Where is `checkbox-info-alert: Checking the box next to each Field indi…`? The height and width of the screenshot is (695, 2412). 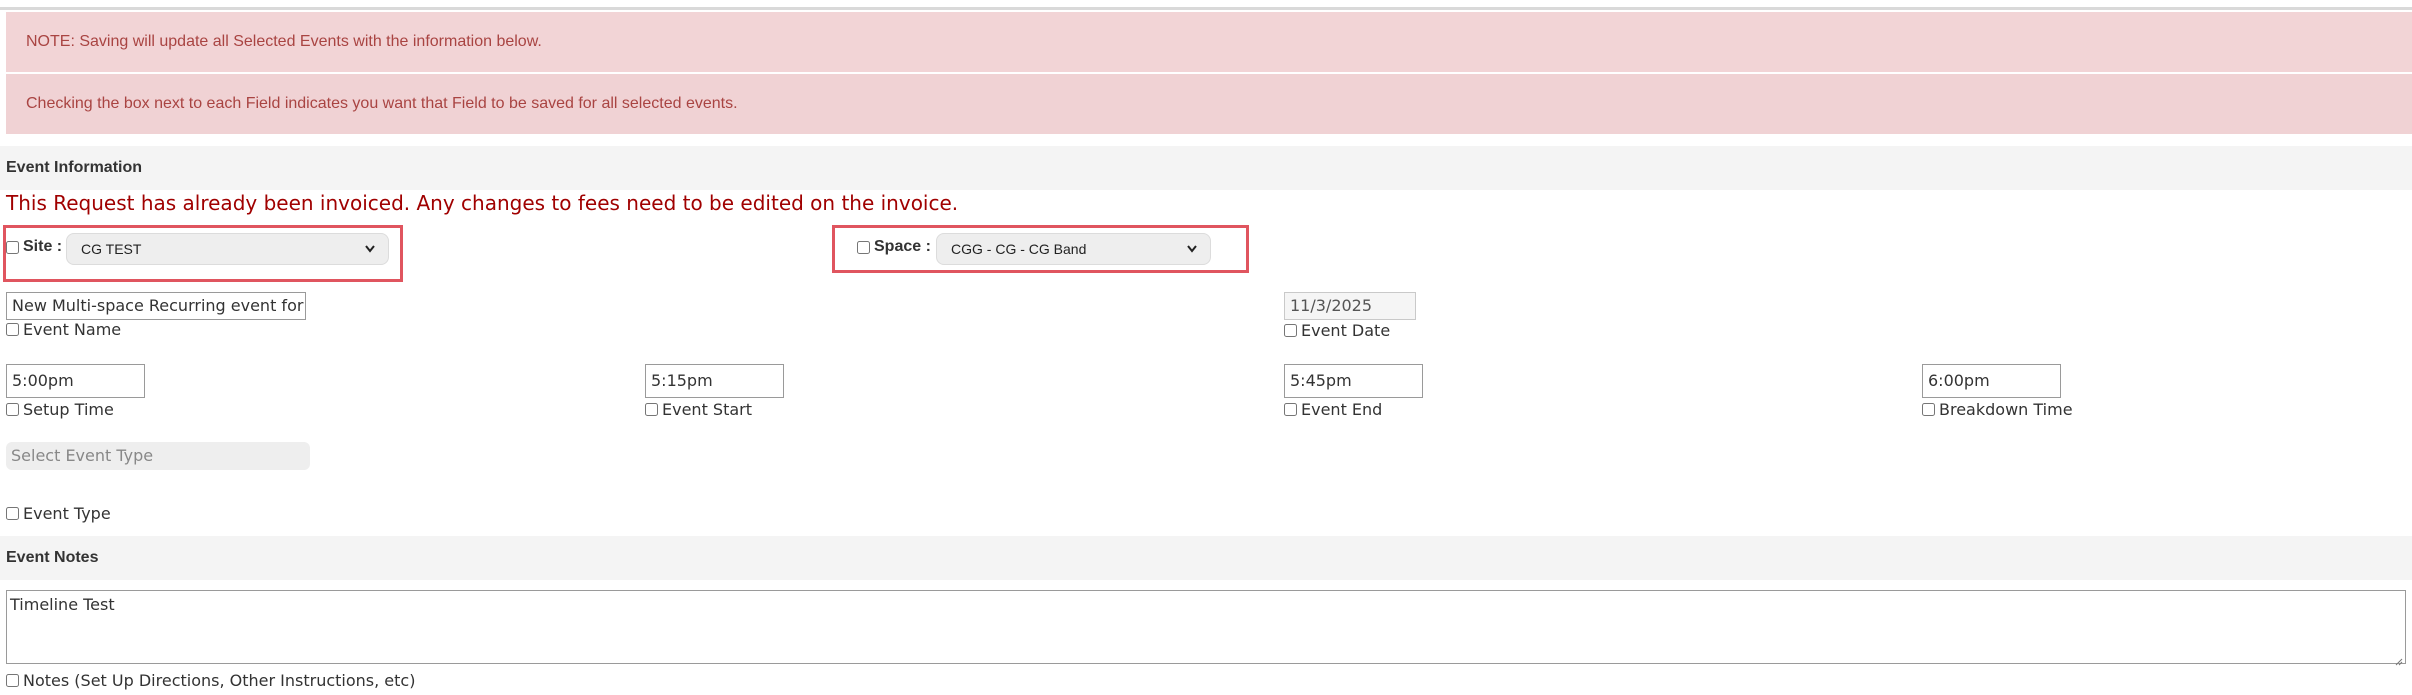
checkbox-info-alert: Checking the box next to each Field indi… is located at coordinates (1209, 104).